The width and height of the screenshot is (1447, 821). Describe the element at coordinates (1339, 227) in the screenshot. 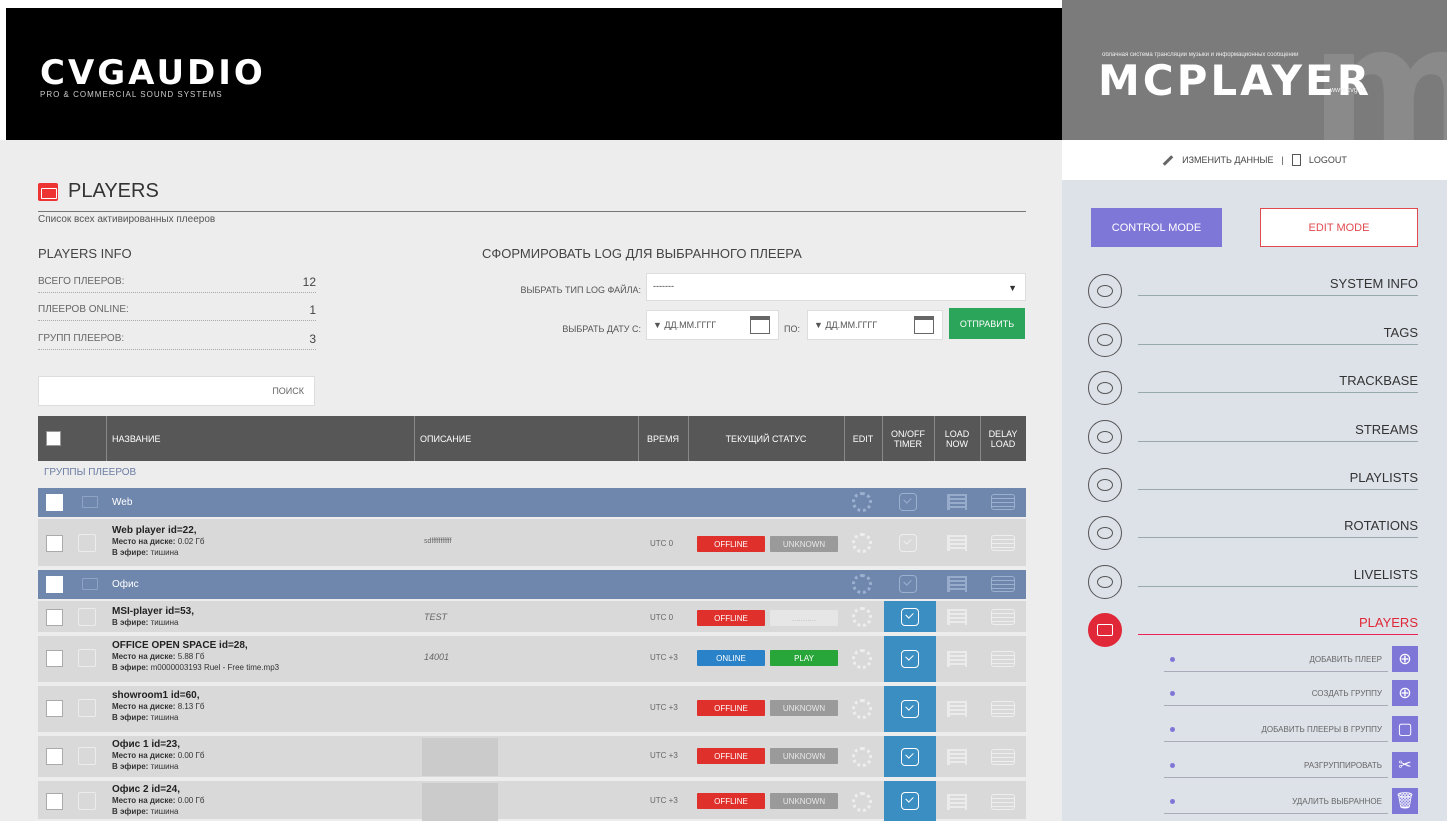

I see `edit-mode-button: EDIT MODE` at that location.